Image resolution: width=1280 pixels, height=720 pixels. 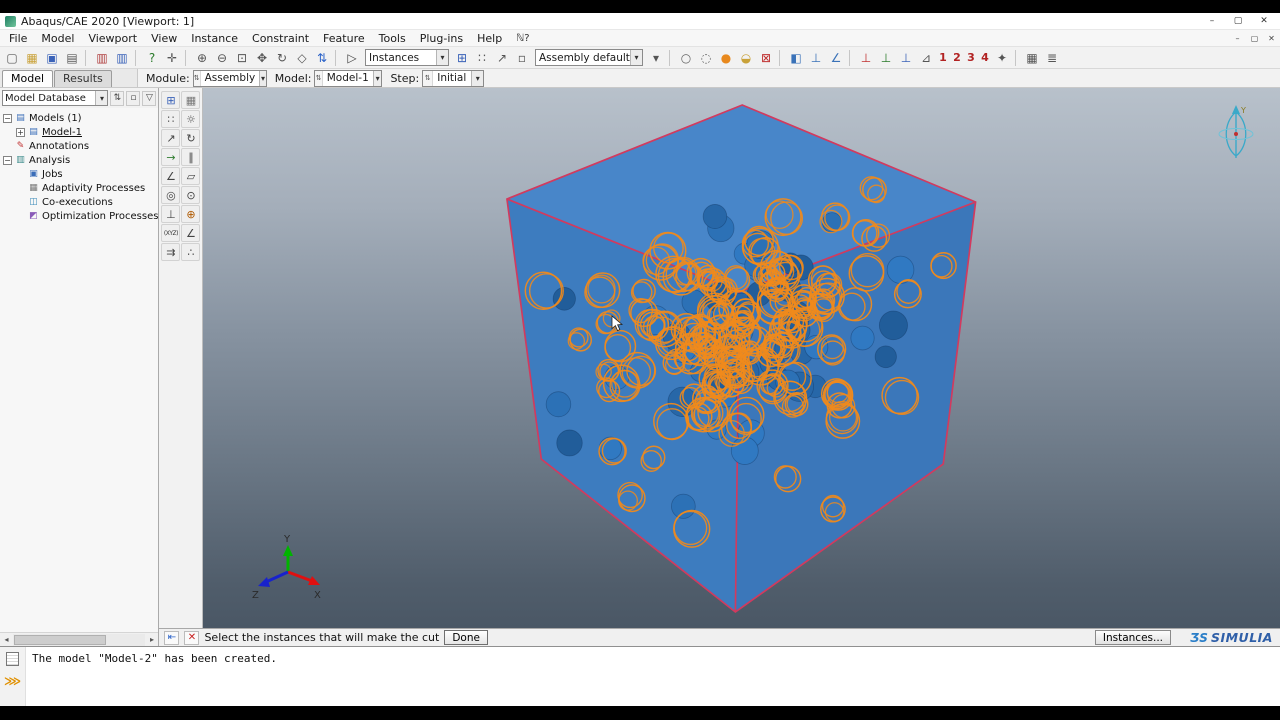 I want to click on print-icon: ▤, so click(x=72, y=58).